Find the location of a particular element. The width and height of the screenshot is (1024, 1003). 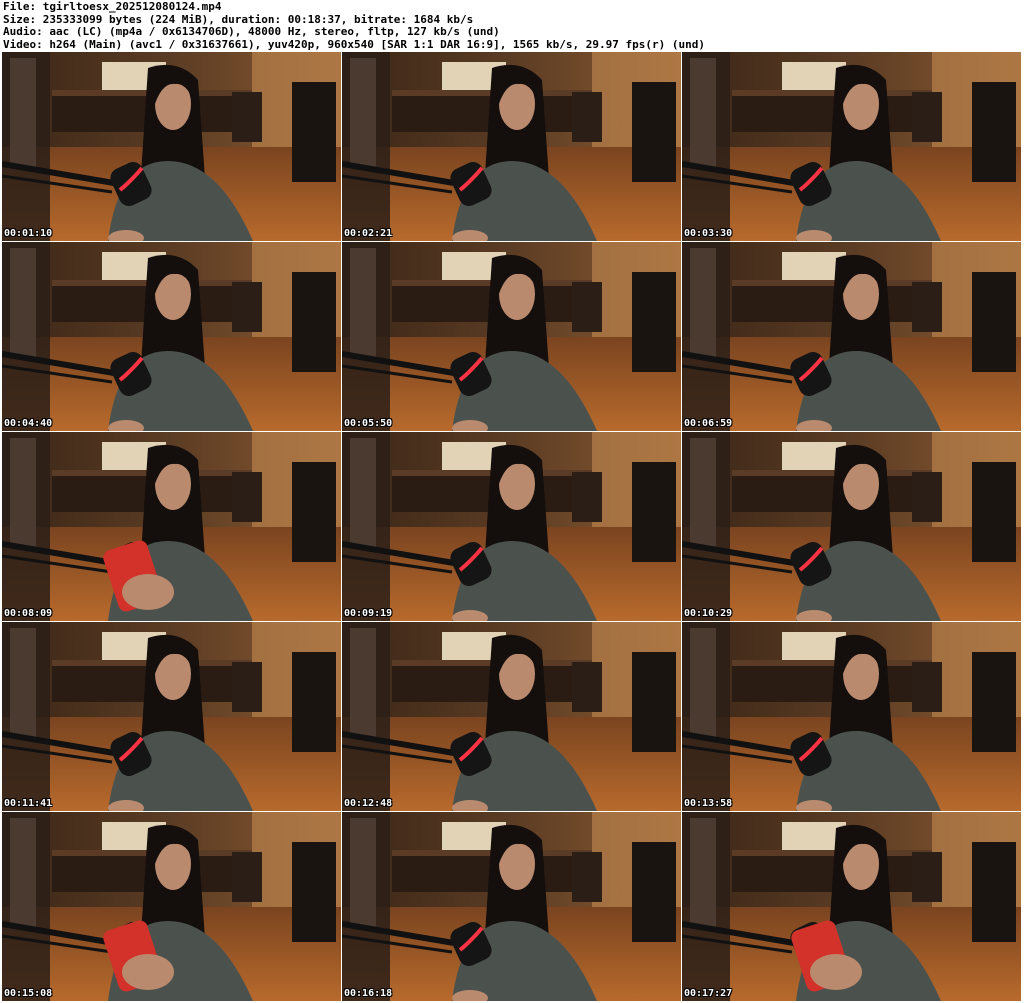

thumbnail-timestamp: 00:01:10 is located at coordinates (28, 233).